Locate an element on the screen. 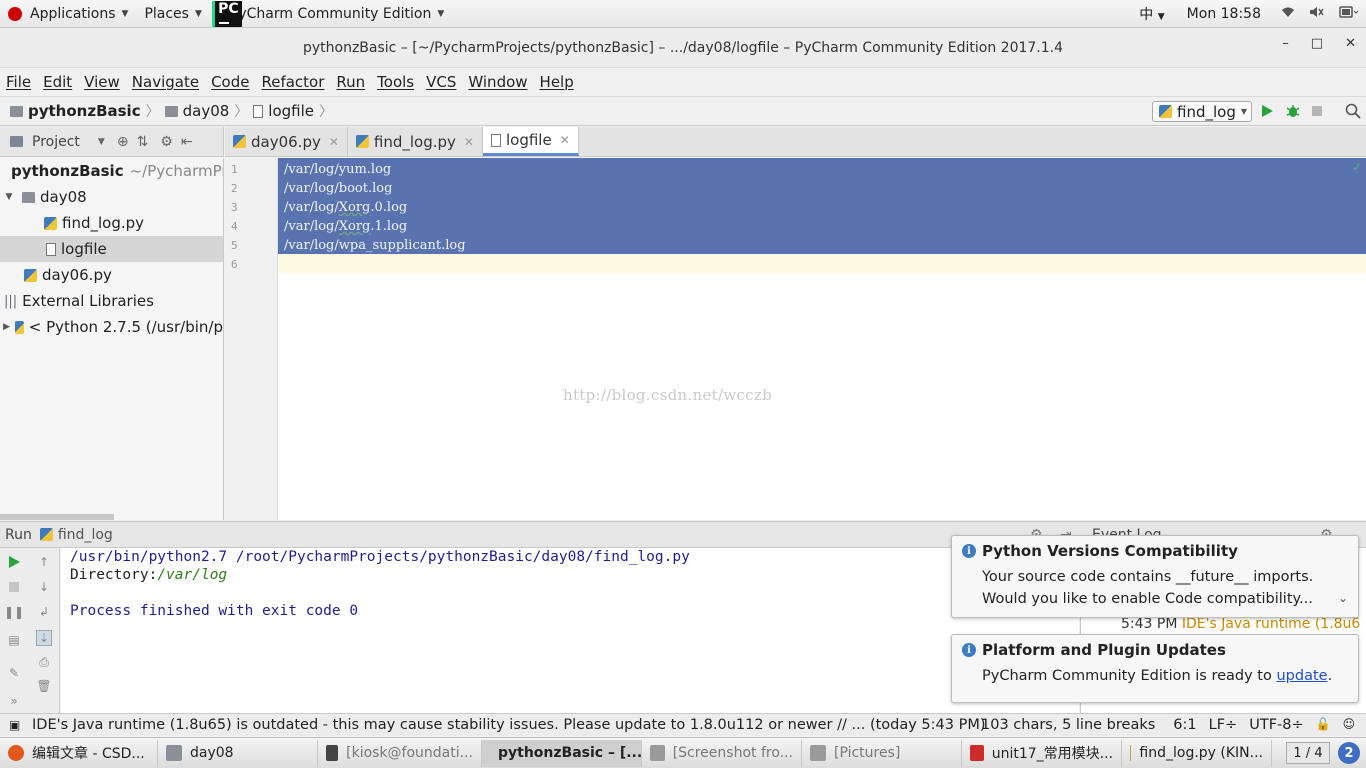 The image size is (1366, 768). rerun-icon is located at coordinates (14, 562).